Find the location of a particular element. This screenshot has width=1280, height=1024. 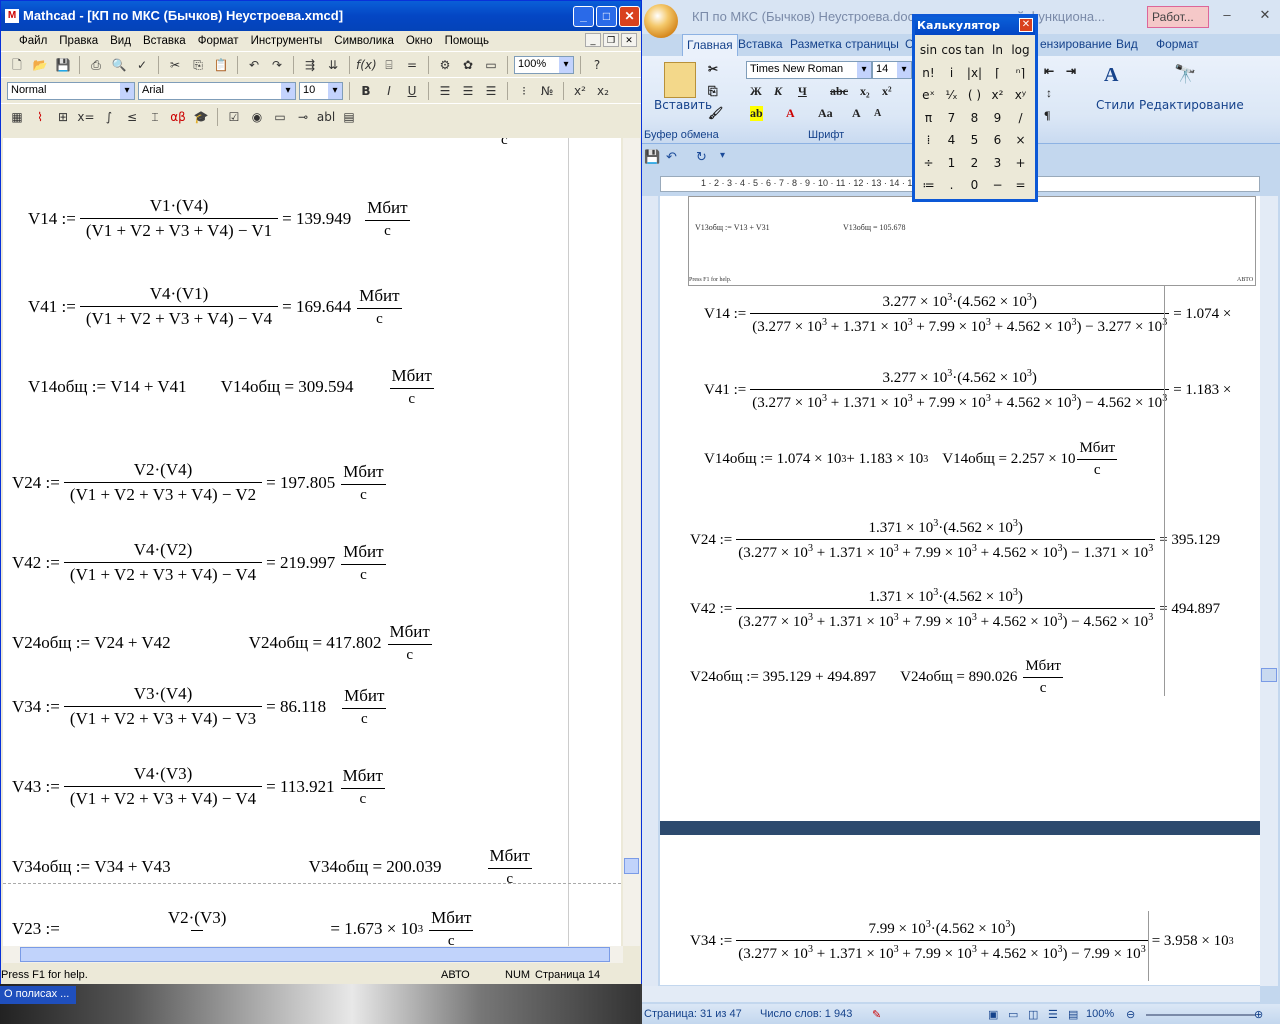

proofing-icon: ✎ is located at coordinates (876, 1014).